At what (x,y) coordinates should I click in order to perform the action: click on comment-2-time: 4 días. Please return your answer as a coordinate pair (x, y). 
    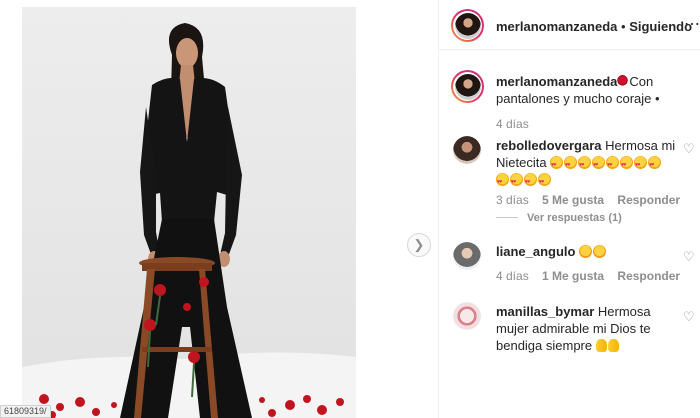
    Looking at the image, I should click on (512, 276).